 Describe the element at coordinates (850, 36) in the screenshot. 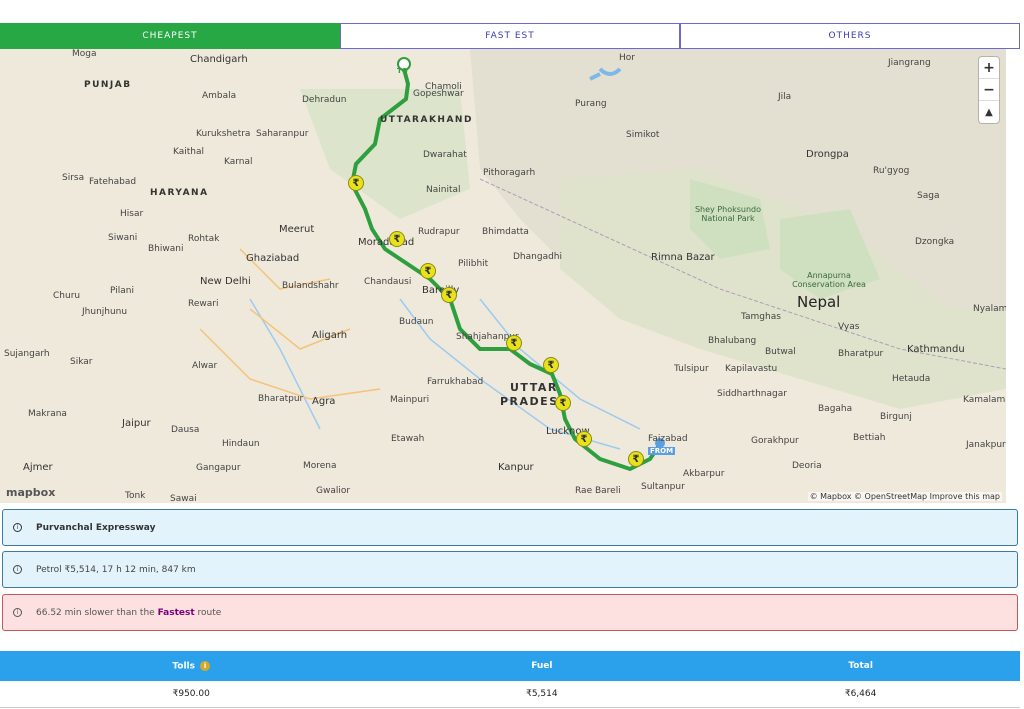

I see `tab-others: OTHERS` at that location.